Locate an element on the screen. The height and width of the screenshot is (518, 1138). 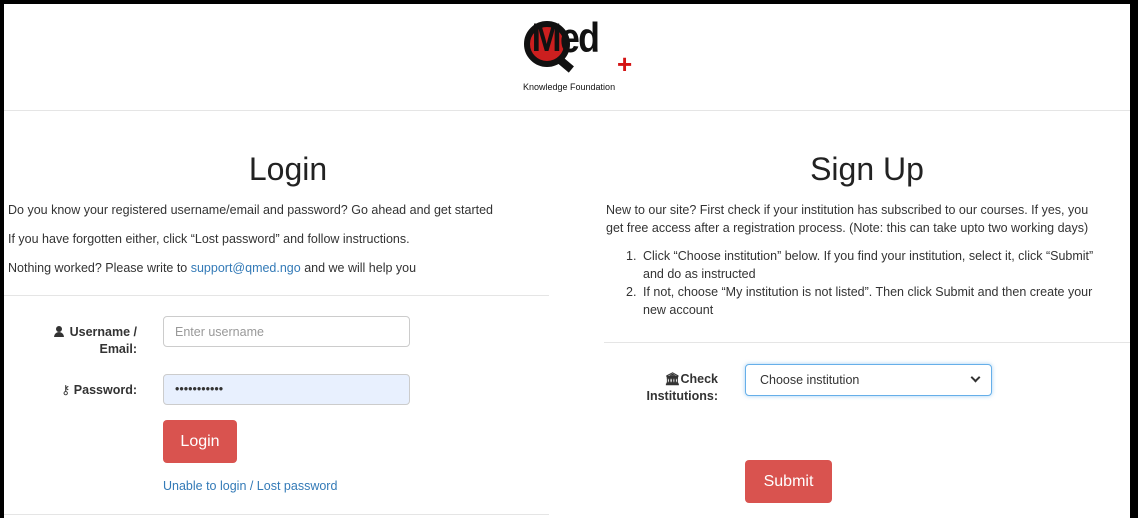
lost-password-link: Unable to login / Lost password is located at coordinates (250, 486).